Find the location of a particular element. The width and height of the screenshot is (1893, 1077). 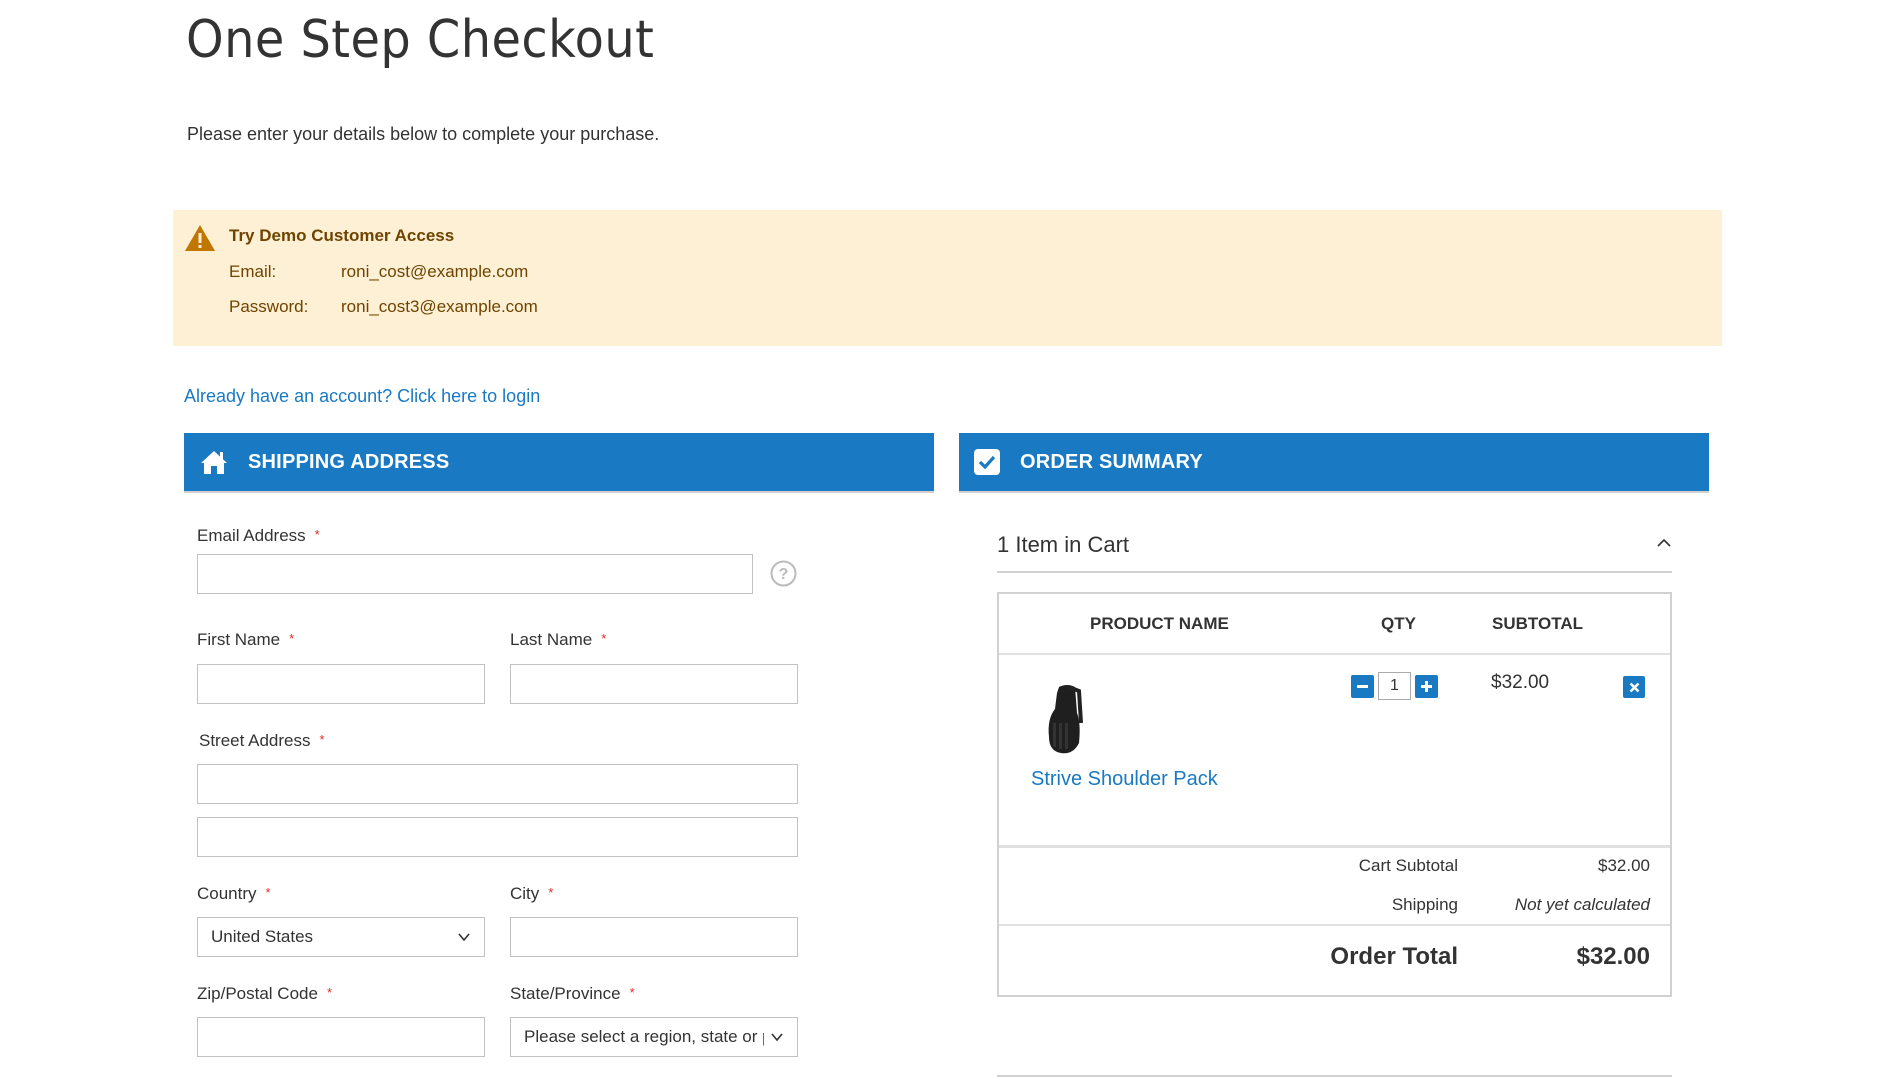

city-label-text: City is located at coordinates (525, 893).